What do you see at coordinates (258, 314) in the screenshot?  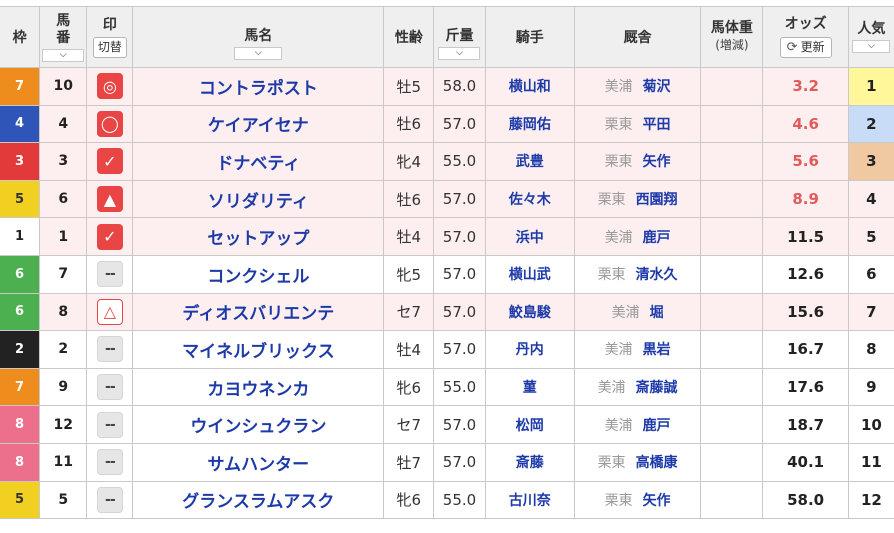 I see `horse-name-link: ディオスバリエンテ` at bounding box center [258, 314].